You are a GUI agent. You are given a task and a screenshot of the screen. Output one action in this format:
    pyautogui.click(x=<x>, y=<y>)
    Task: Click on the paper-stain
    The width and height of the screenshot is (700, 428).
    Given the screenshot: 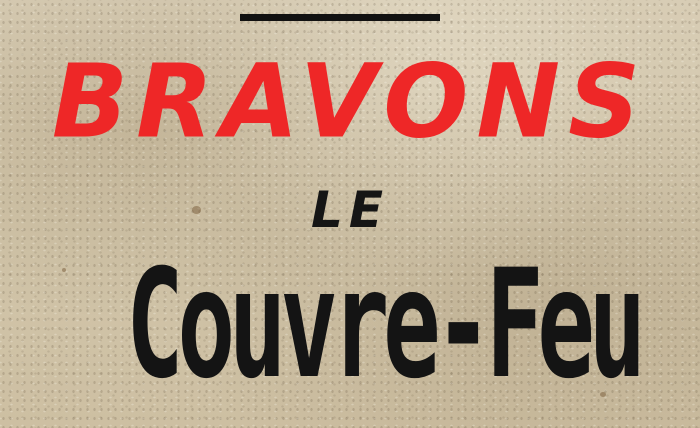 What is the action you would take?
    pyautogui.click(x=64, y=270)
    